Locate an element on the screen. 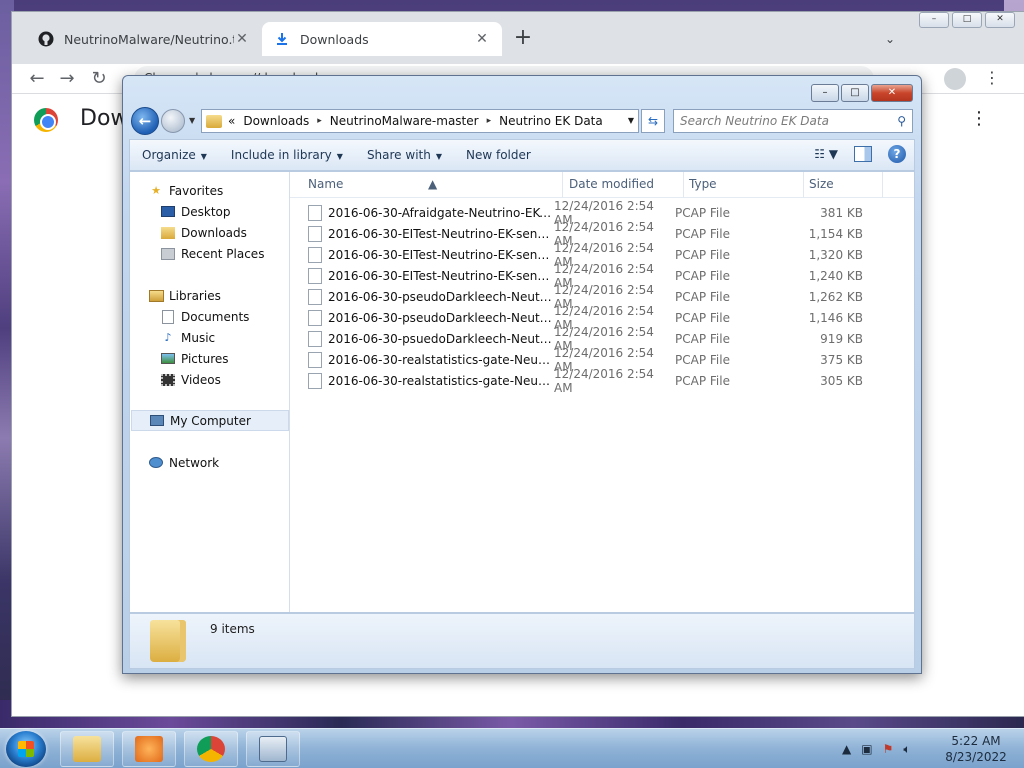 The width and height of the screenshot is (1024, 768). sidebar-item-favorites: ★ Favorites is located at coordinates (227, 190).